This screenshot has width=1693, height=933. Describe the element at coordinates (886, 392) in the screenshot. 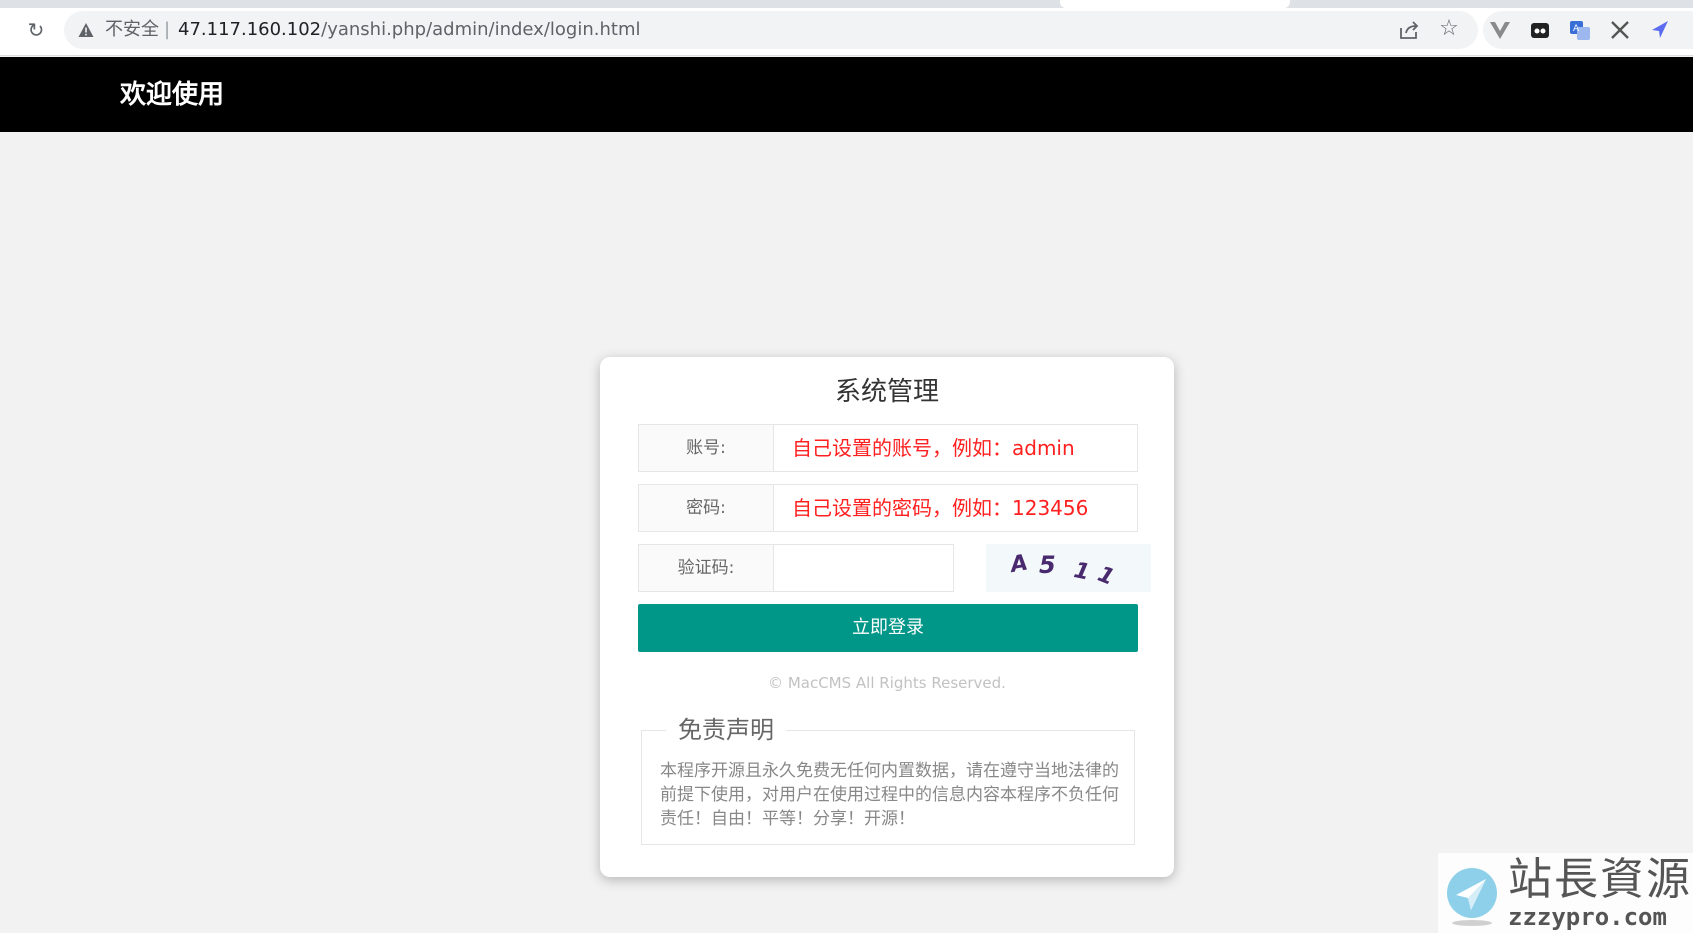

I see `login-title: 系统管理` at that location.